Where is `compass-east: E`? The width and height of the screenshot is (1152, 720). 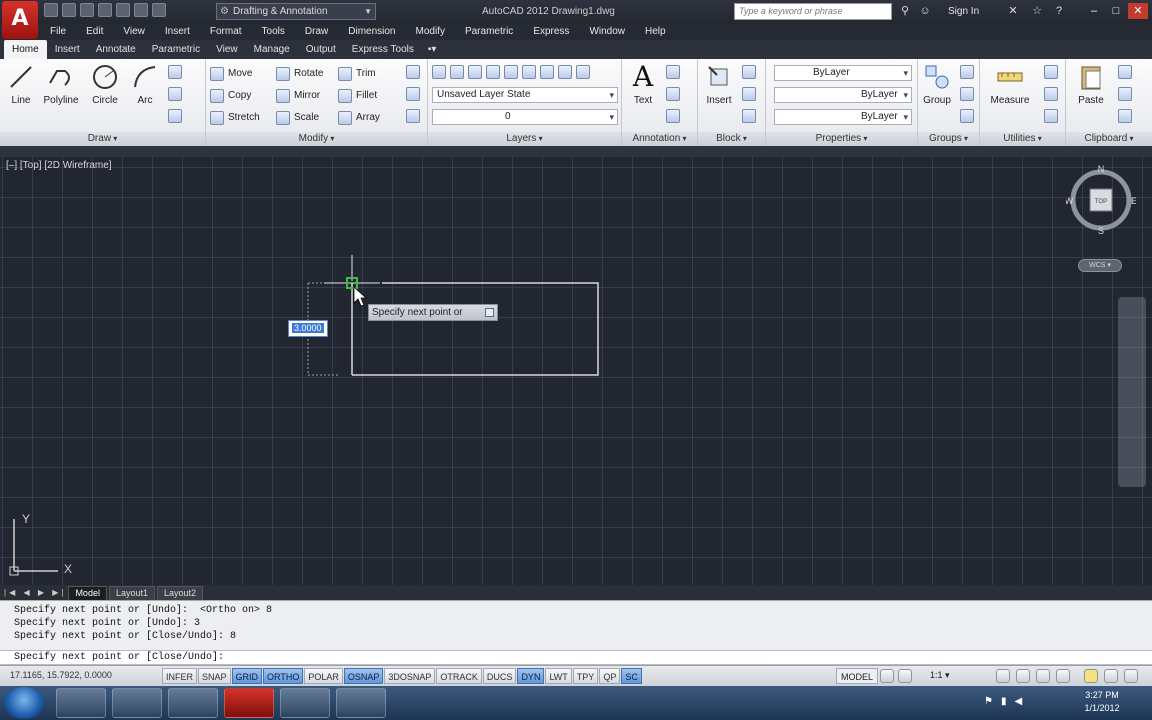 compass-east: E is located at coordinates (1133, 201).